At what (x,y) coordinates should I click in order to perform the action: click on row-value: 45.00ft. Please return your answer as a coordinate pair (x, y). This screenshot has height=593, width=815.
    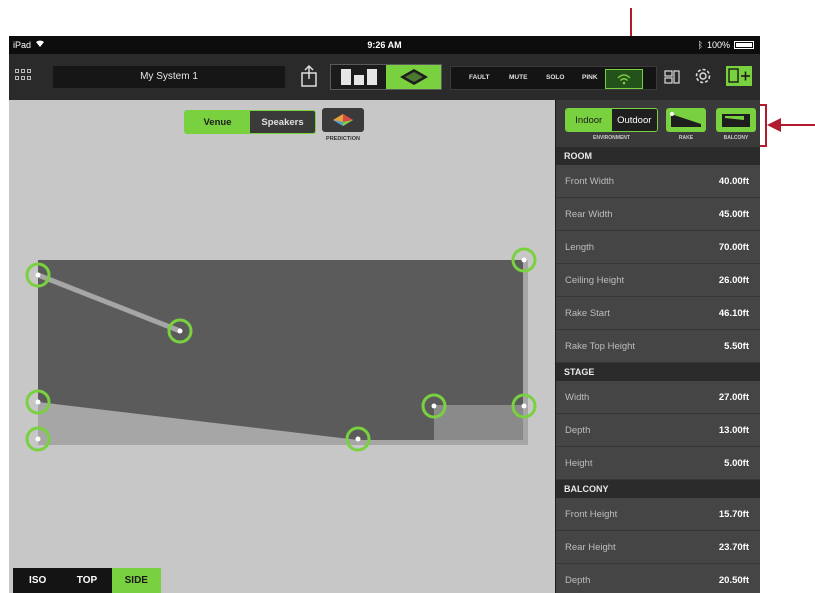
    Looking at the image, I should click on (733, 214).